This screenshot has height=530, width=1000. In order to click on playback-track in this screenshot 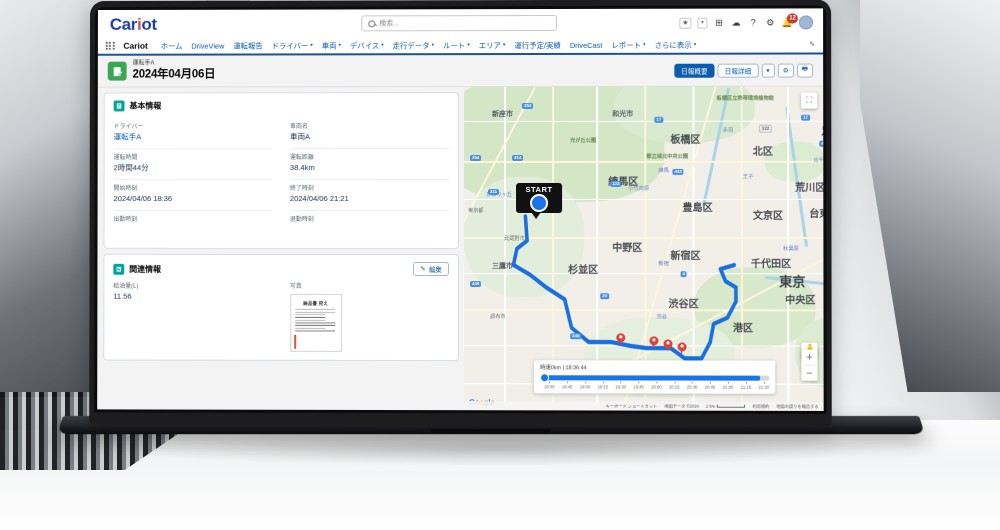, I will do `click(658, 377)`.